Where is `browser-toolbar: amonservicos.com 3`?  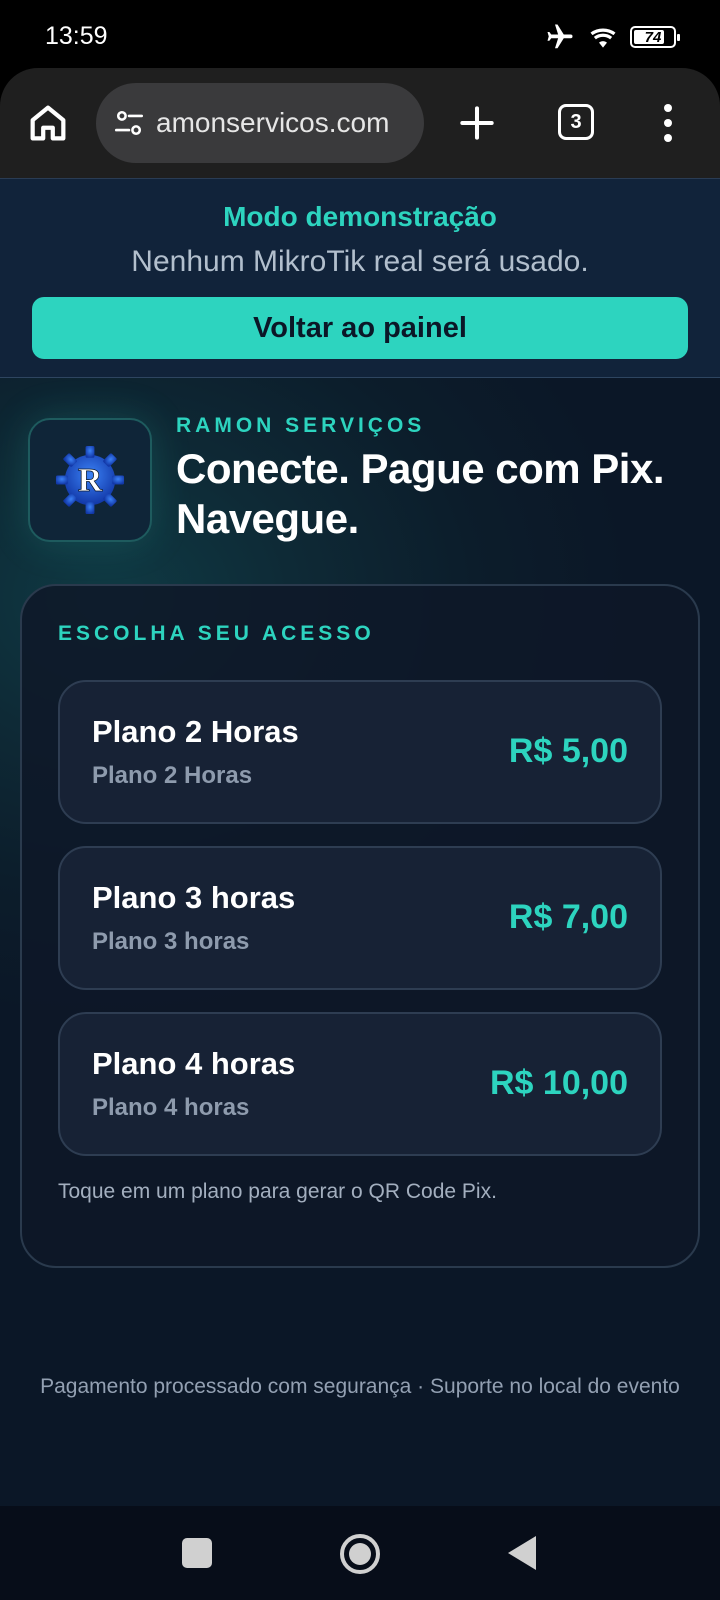
browser-toolbar: amonservicos.com 3 is located at coordinates (360, 123).